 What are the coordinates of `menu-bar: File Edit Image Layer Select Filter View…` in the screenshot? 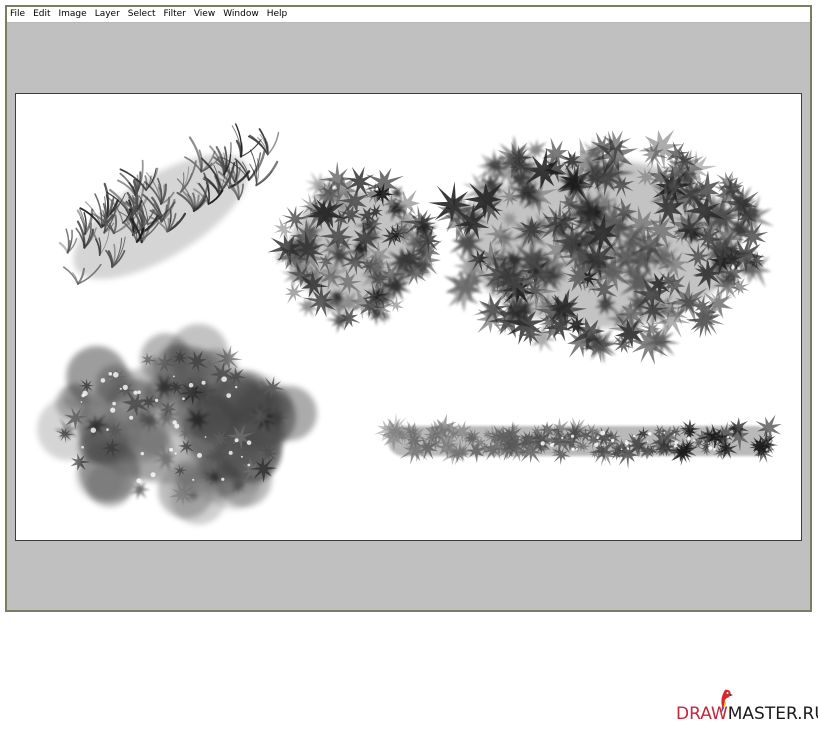 It's located at (408, 15).